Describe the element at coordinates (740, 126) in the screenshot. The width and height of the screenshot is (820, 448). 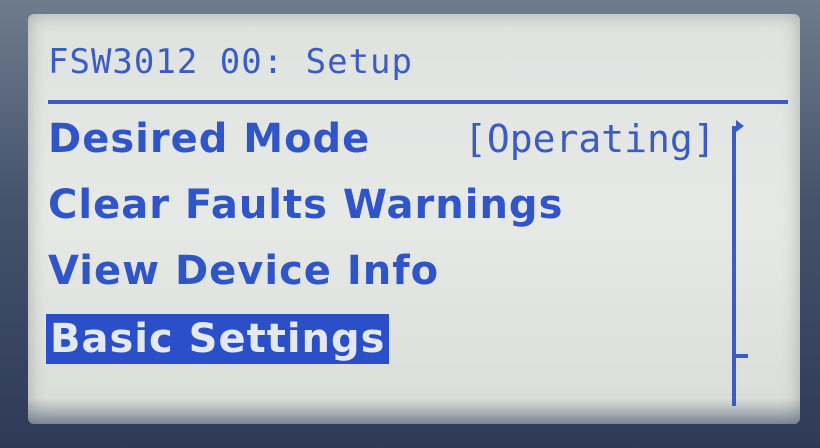
I see `scroll-up-arrow-icon` at that location.